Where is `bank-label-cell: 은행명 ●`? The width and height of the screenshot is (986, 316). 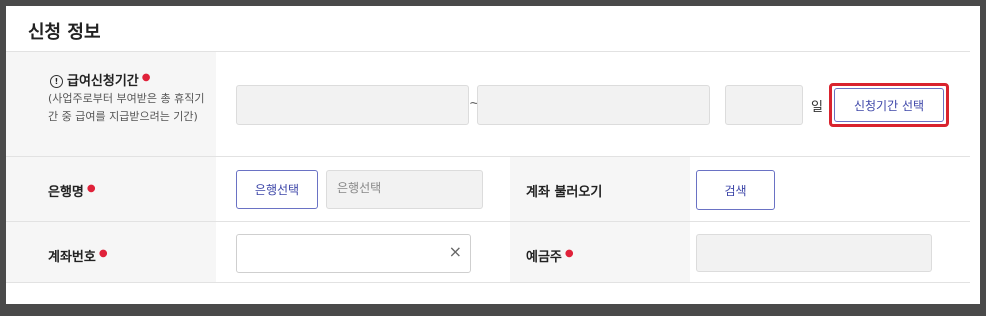
bank-label-cell: 은행명 ● is located at coordinates (111, 189).